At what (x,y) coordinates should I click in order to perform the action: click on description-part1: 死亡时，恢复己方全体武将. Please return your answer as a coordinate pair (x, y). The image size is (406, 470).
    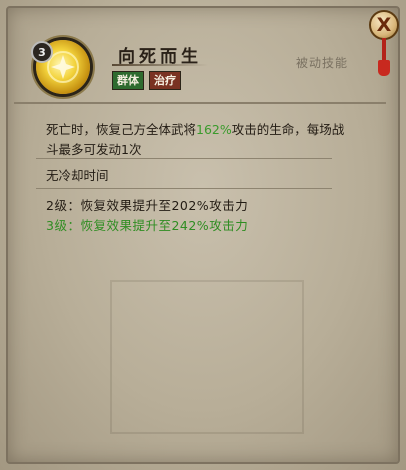
    Looking at the image, I should click on (121, 129).